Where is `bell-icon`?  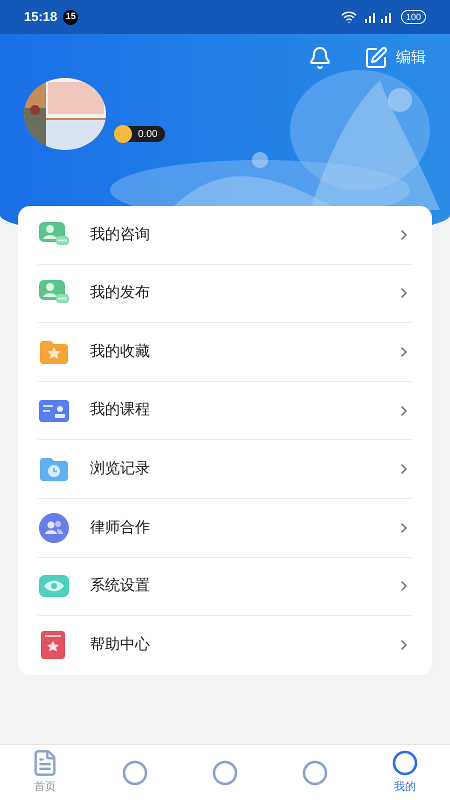
bell-icon is located at coordinates (320, 58).